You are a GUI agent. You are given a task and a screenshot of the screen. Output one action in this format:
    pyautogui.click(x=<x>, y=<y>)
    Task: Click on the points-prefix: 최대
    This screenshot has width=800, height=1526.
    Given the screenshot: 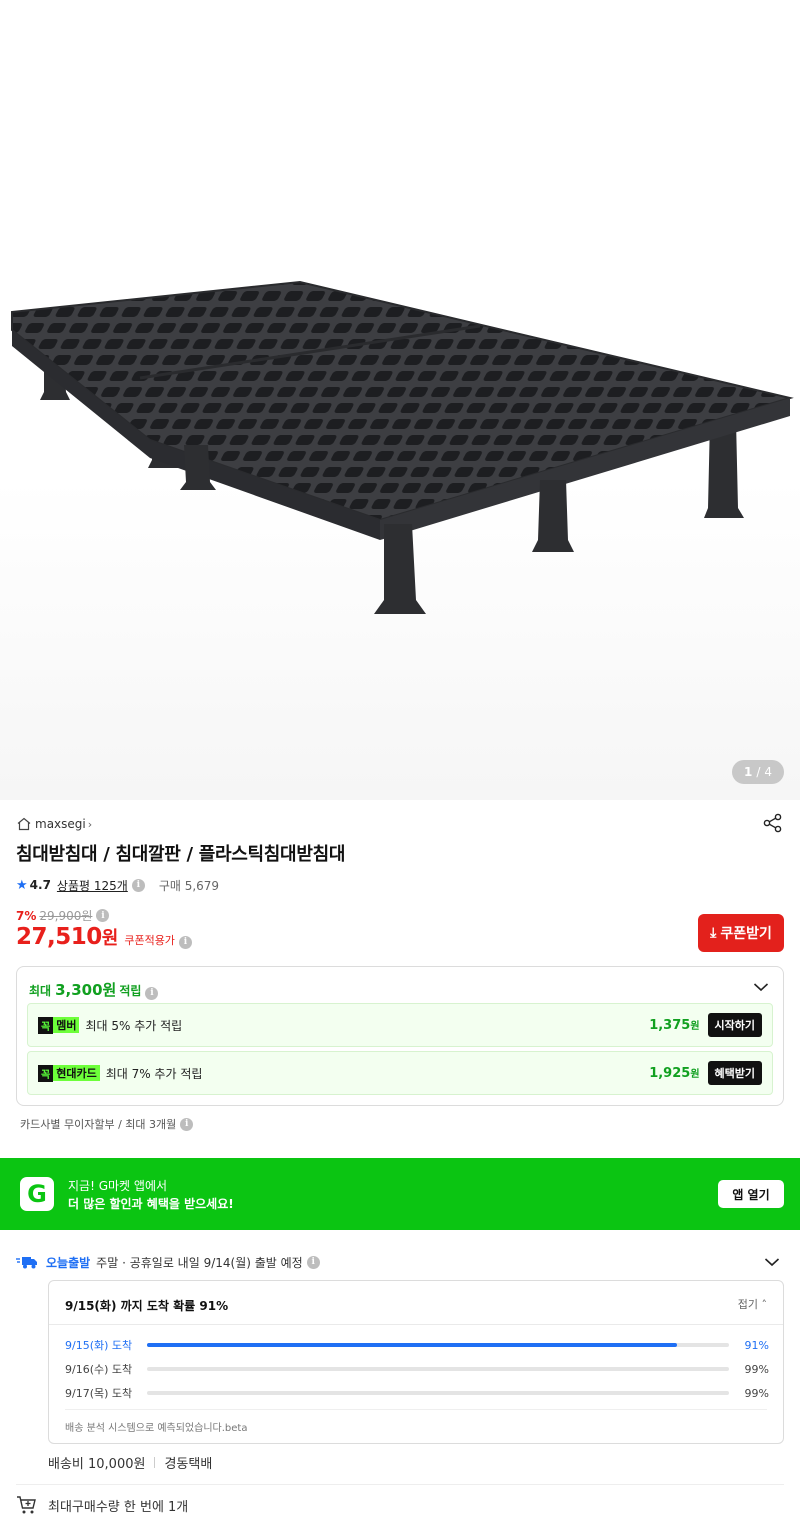 What is the action you would take?
    pyautogui.click(x=40, y=991)
    